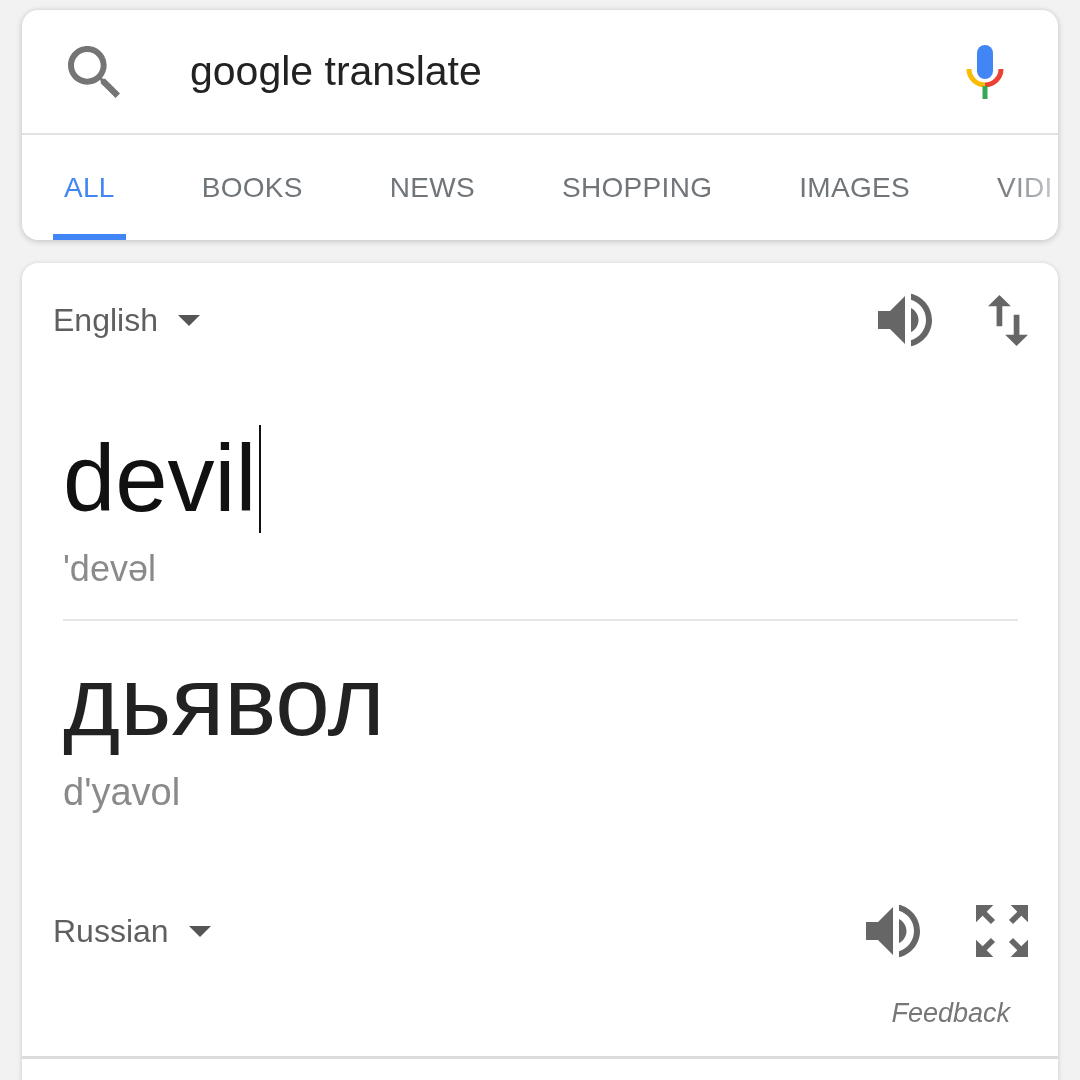  Describe the element at coordinates (854, 187) in the screenshot. I see `search-tab: IMAGES` at that location.